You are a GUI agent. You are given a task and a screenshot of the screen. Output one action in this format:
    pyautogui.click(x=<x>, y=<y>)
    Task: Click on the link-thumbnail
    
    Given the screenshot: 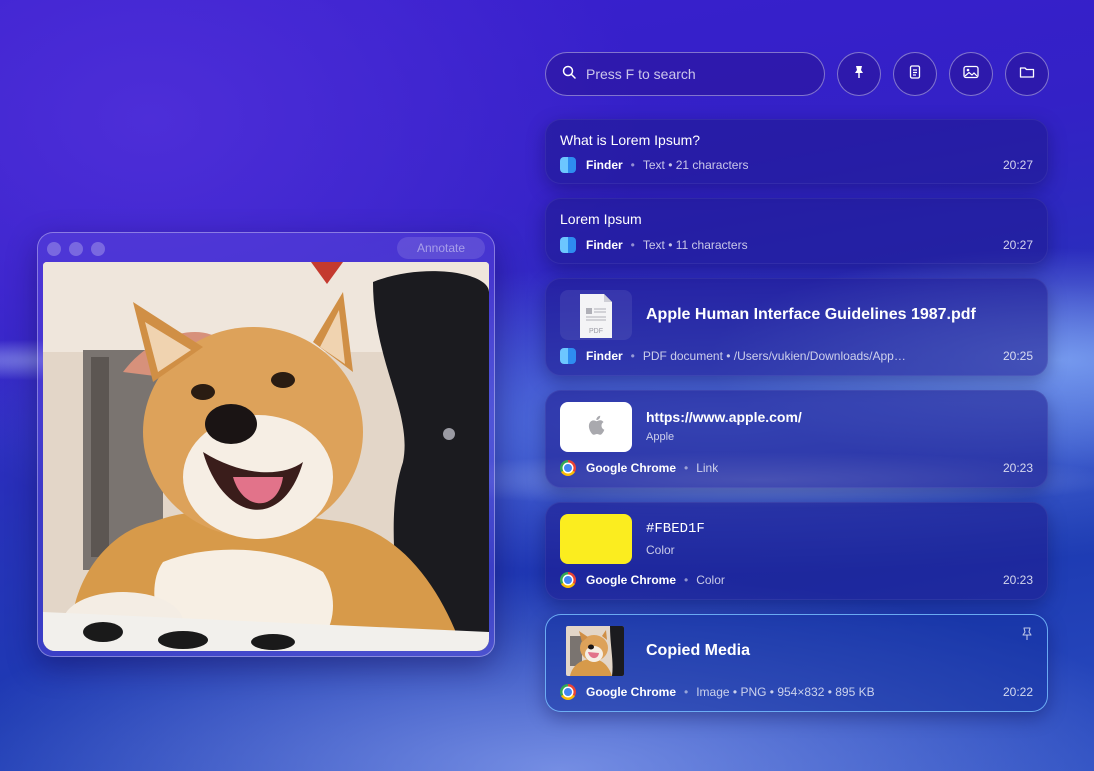 What is the action you would take?
    pyautogui.click(x=596, y=427)
    